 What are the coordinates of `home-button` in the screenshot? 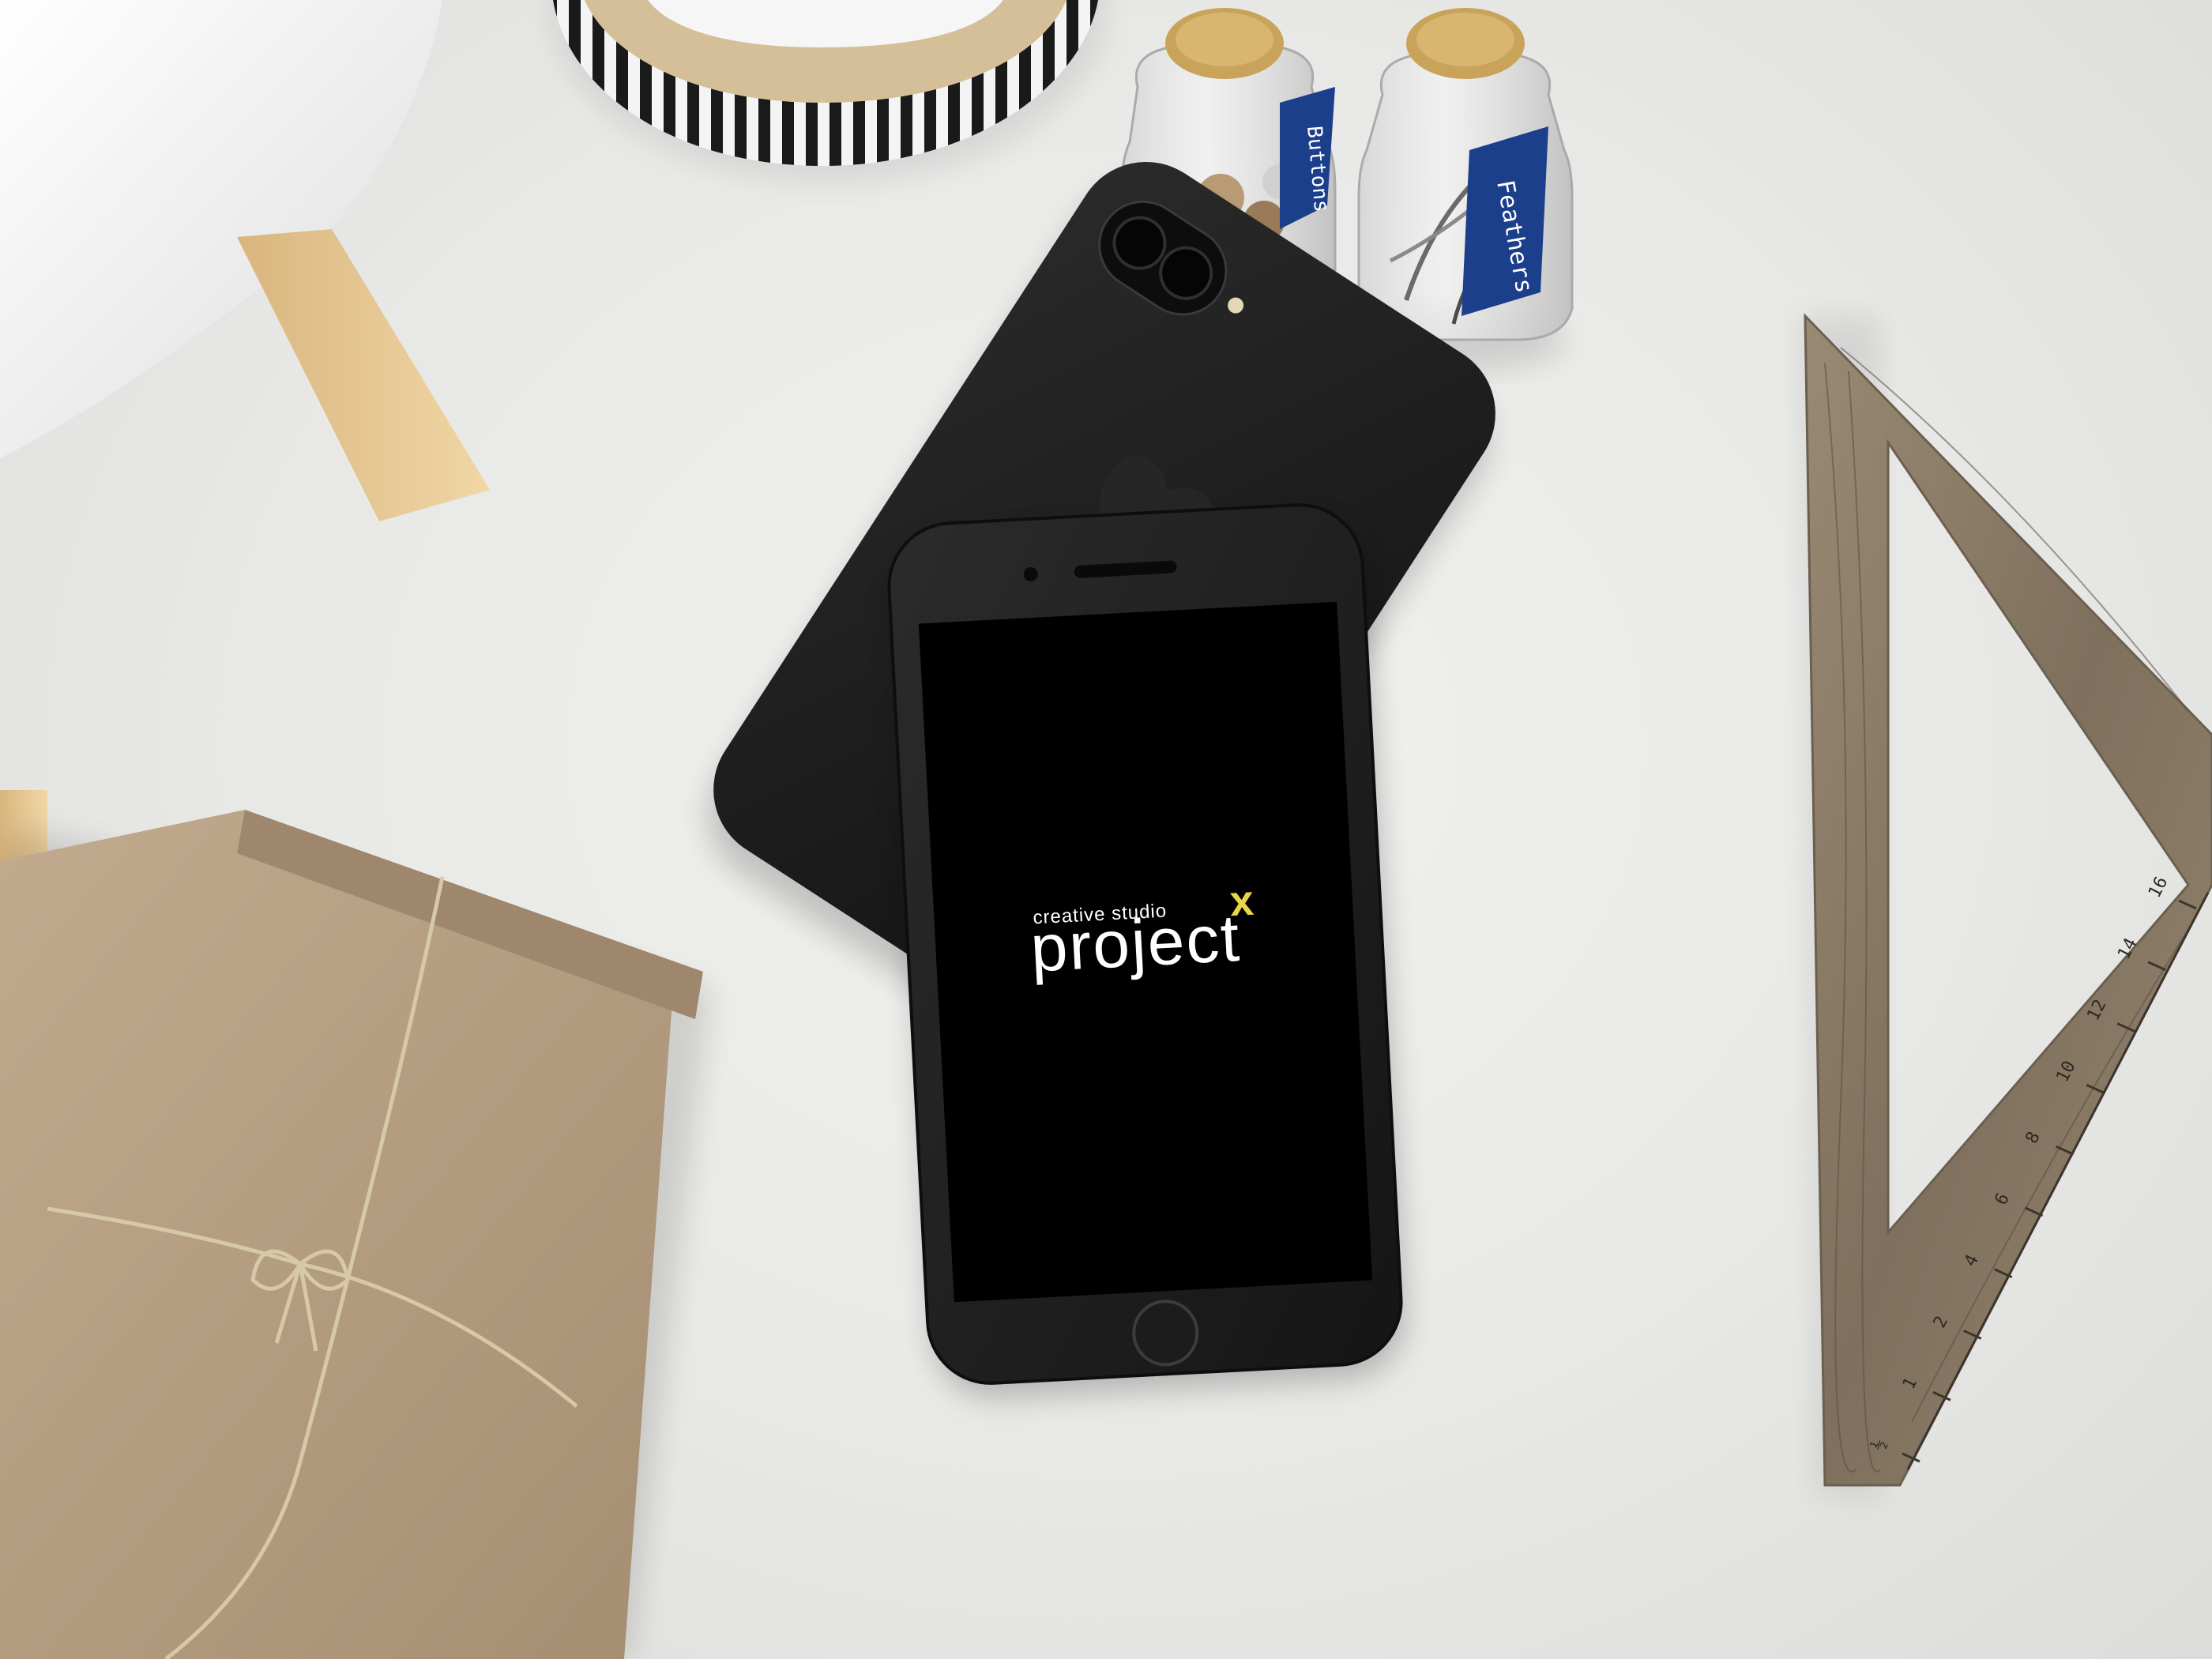 It's located at (1166, 1333).